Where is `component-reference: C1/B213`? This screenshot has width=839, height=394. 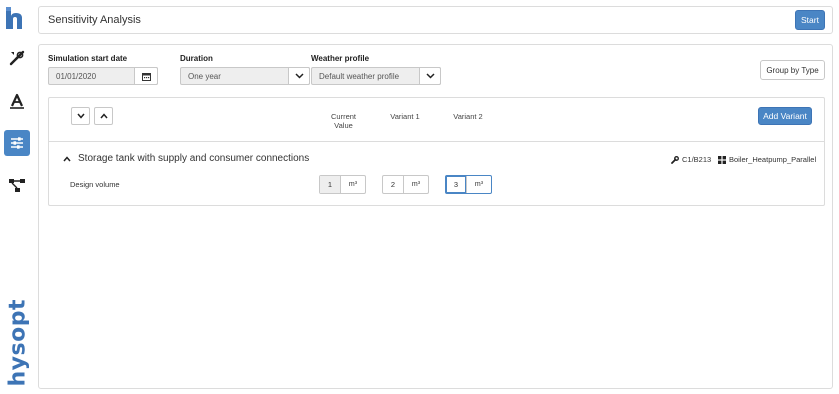 component-reference: C1/B213 is located at coordinates (691, 159).